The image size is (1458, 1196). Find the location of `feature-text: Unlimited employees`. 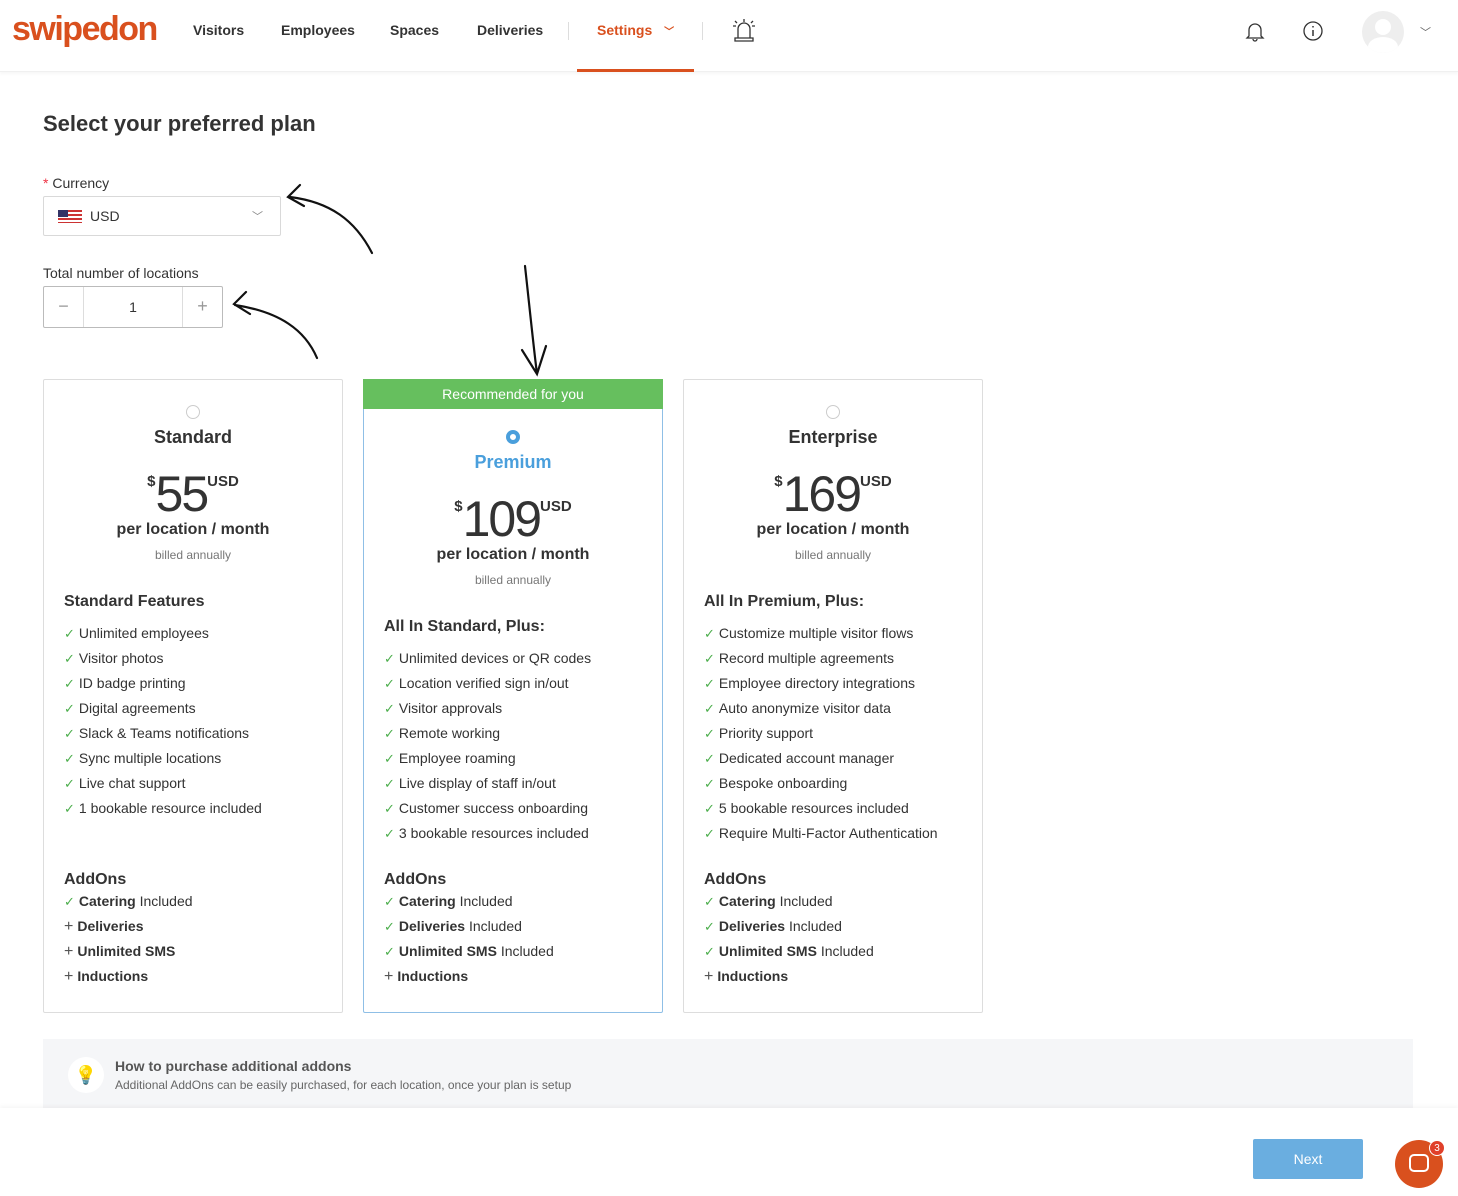

feature-text: Unlimited employees is located at coordinates (143, 633).